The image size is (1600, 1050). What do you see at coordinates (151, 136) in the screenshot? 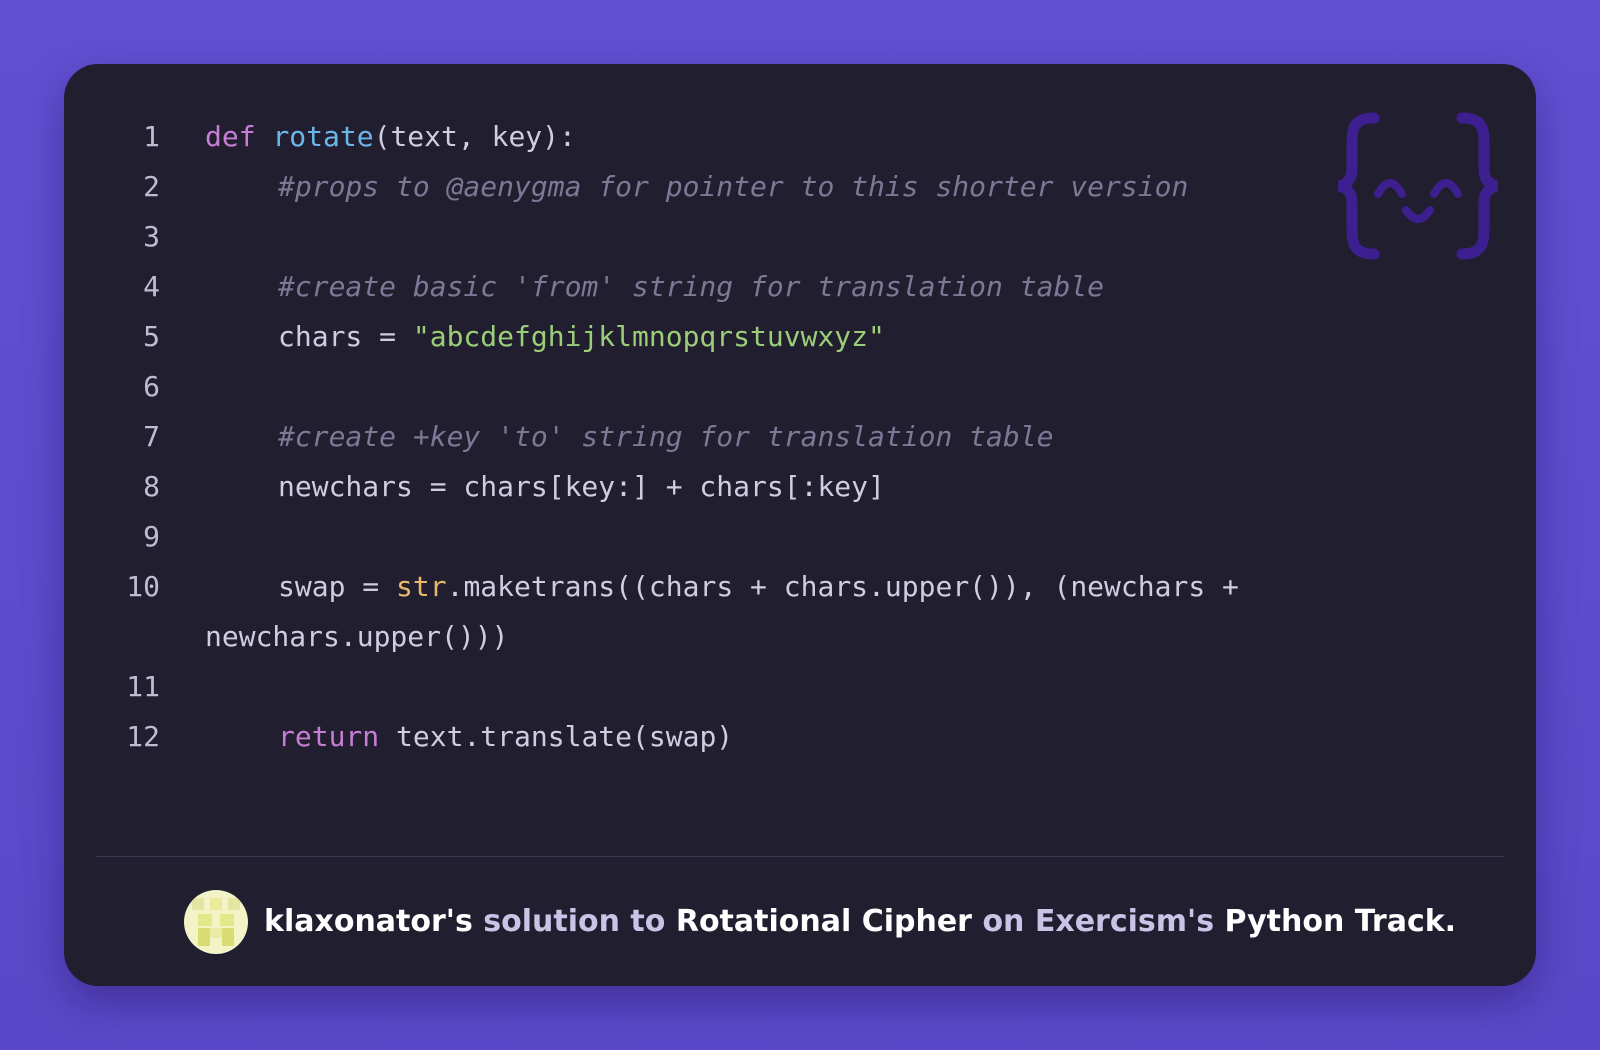
I see `line-number: 1` at bounding box center [151, 136].